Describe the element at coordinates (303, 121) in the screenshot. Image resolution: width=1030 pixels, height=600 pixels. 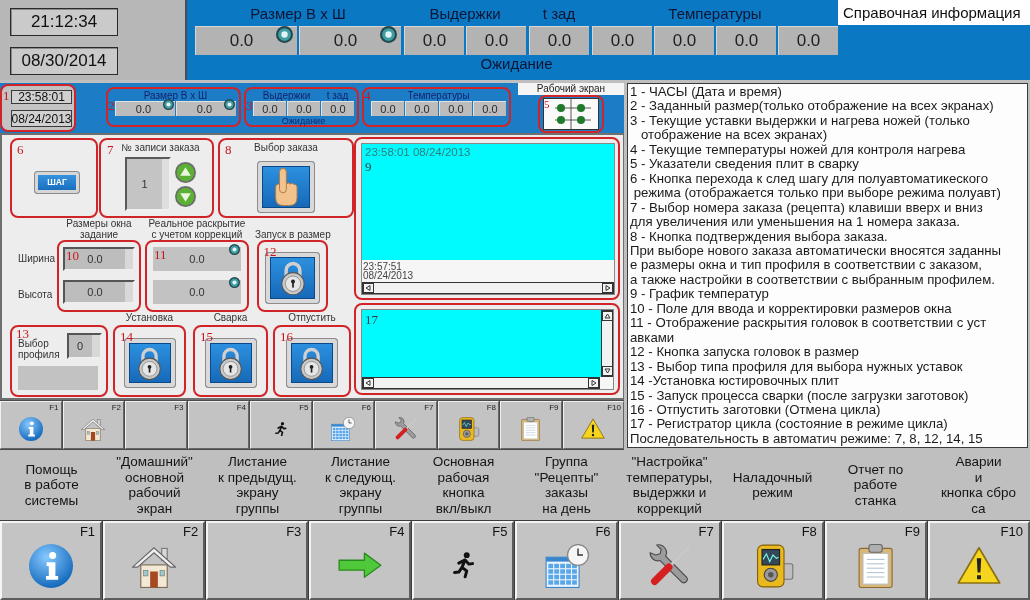
I see `status-text: Ожидание` at that location.